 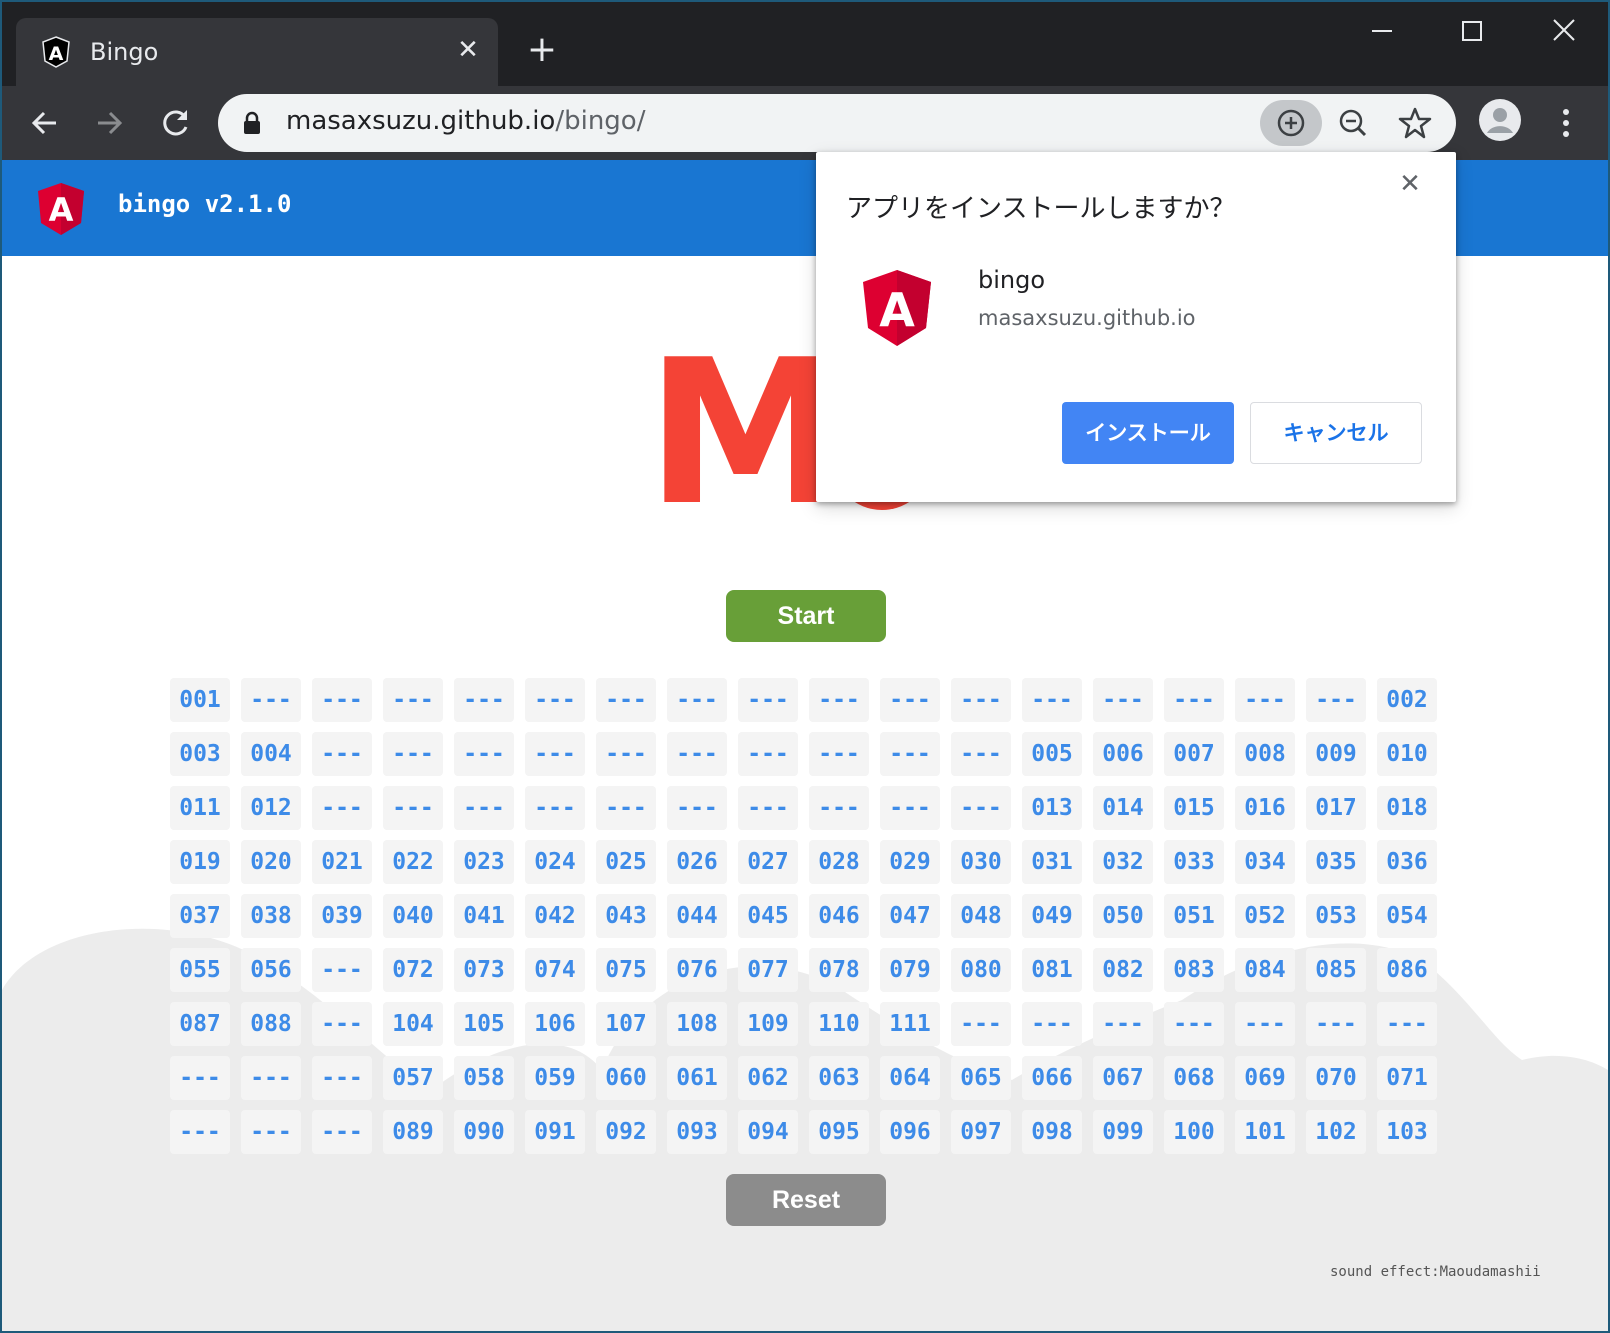 What do you see at coordinates (1291, 123) in the screenshot?
I see `install-plus-icon` at bounding box center [1291, 123].